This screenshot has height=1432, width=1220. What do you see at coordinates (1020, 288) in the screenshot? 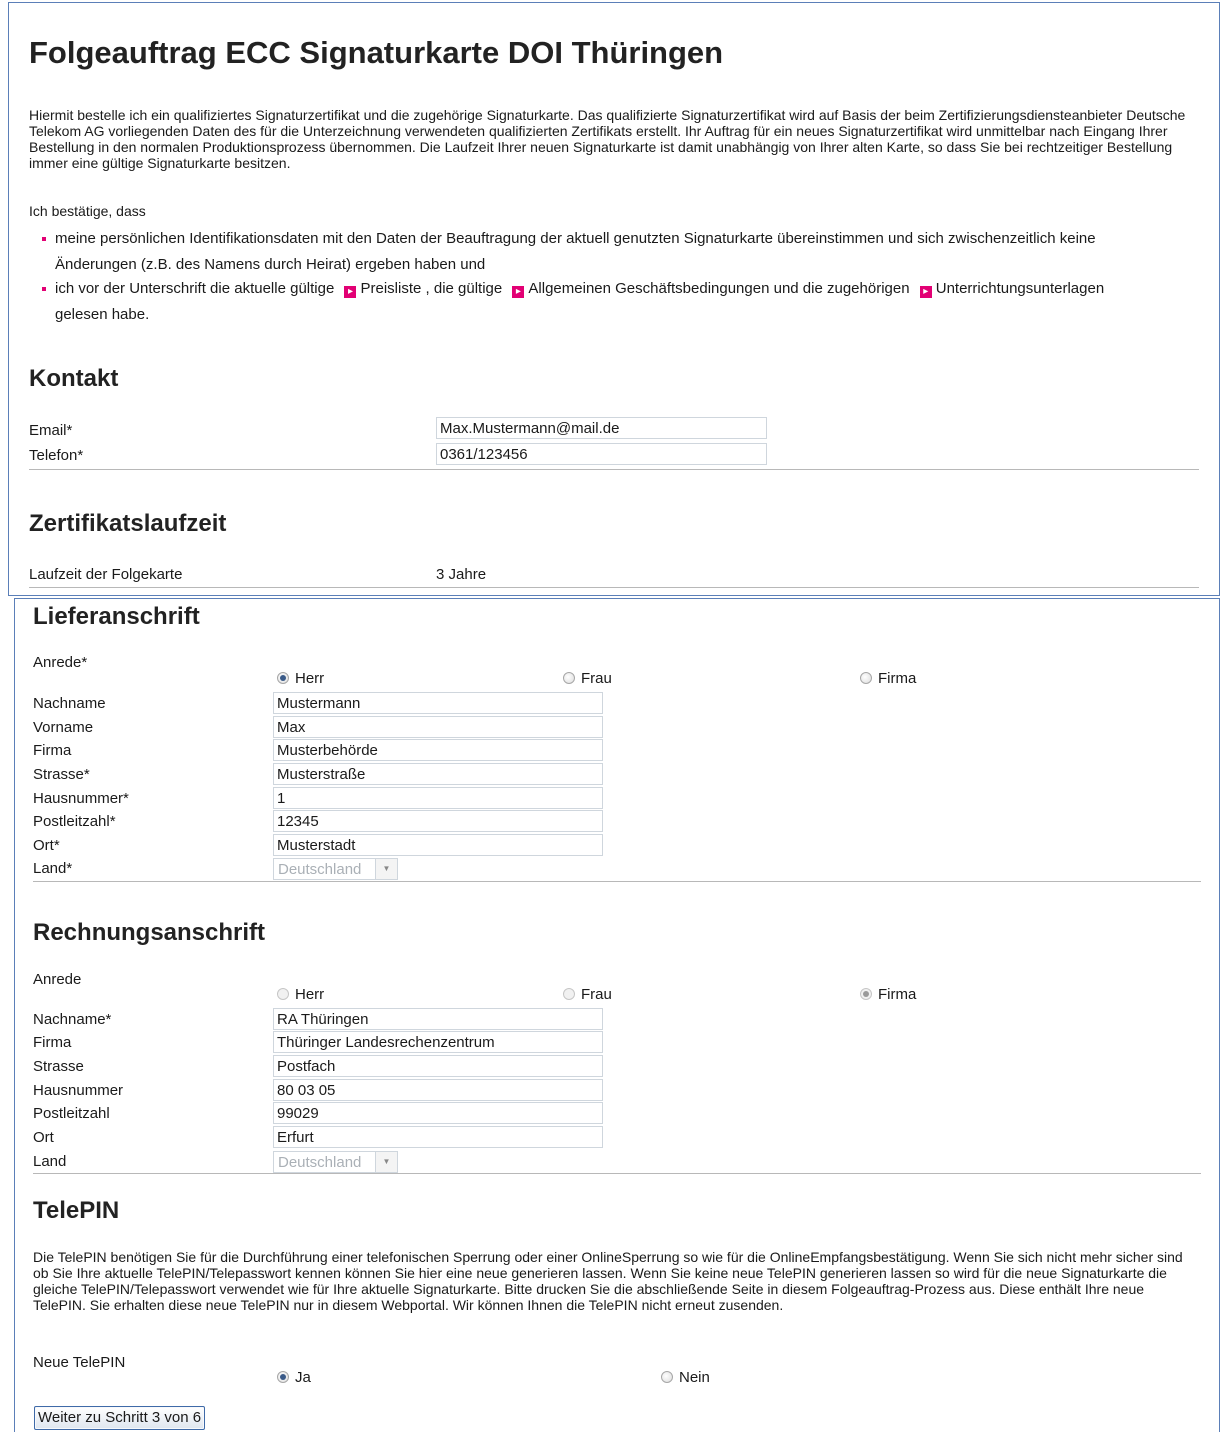
I see `unterrichtung-link: Unterrichtungsunterlagen` at bounding box center [1020, 288].